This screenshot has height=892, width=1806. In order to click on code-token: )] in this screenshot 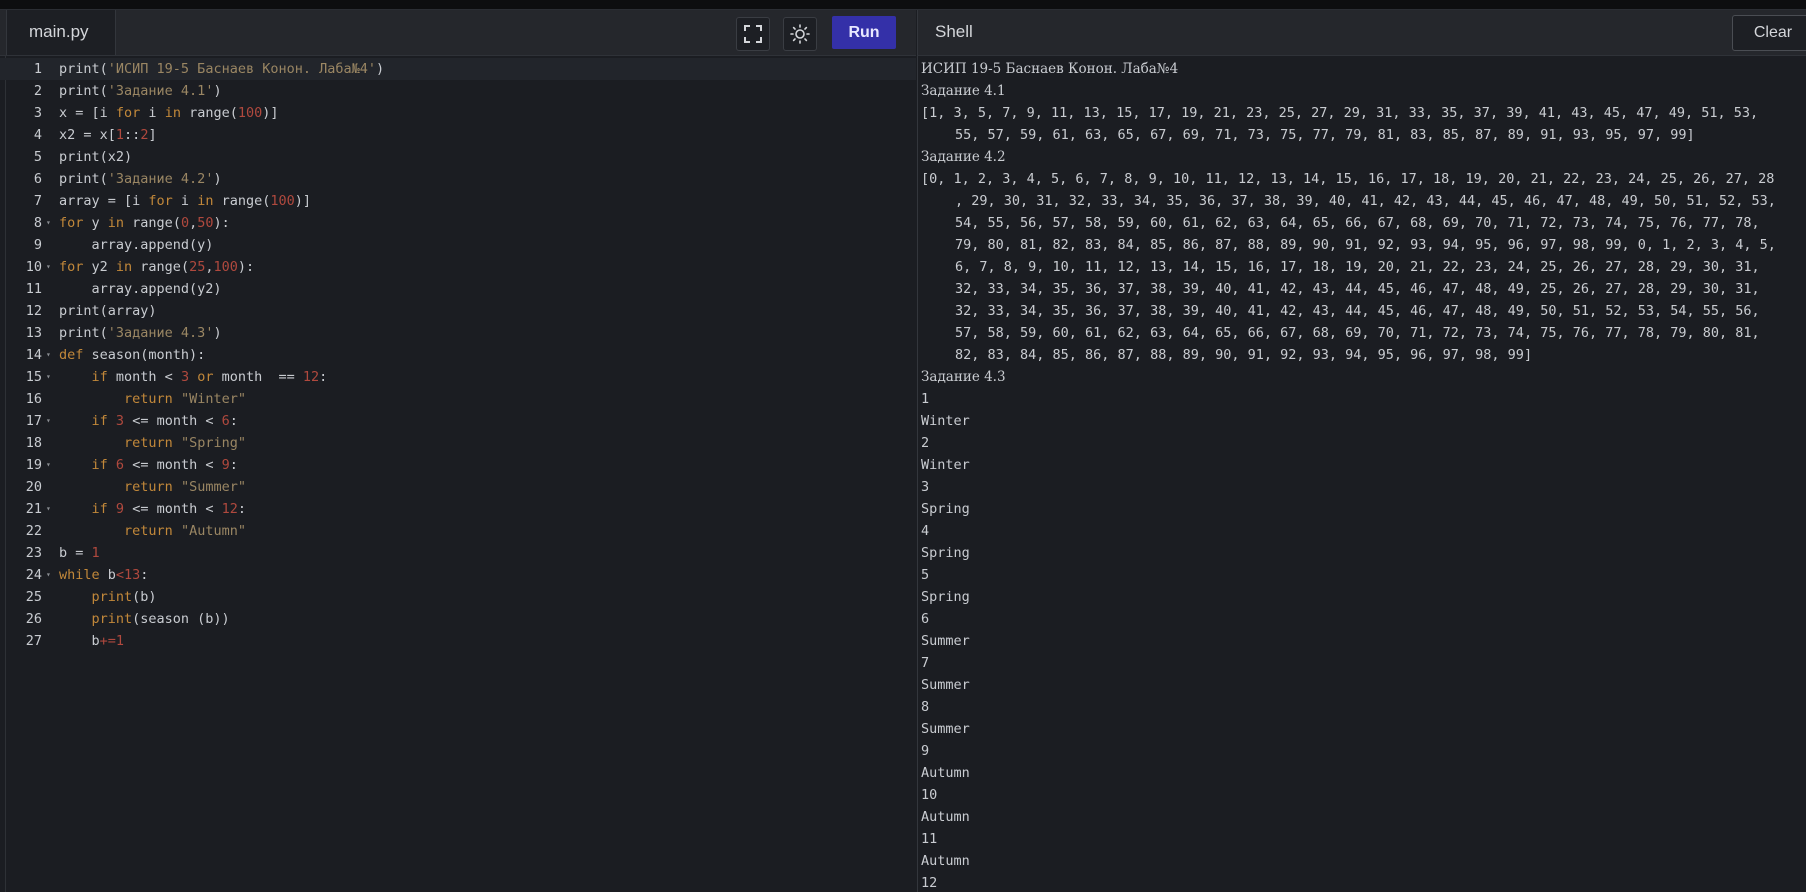, I will do `click(270, 113)`.